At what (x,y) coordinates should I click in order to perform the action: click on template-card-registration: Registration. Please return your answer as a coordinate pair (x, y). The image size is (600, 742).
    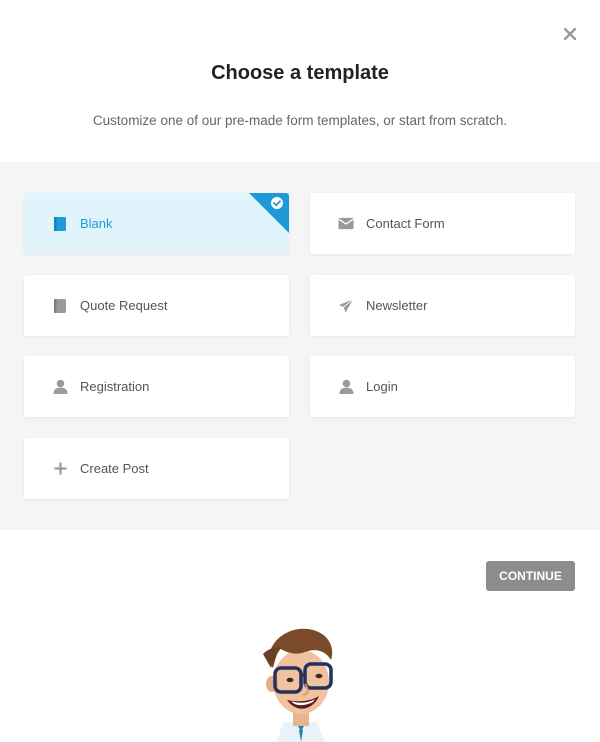
    Looking at the image, I should click on (156, 386).